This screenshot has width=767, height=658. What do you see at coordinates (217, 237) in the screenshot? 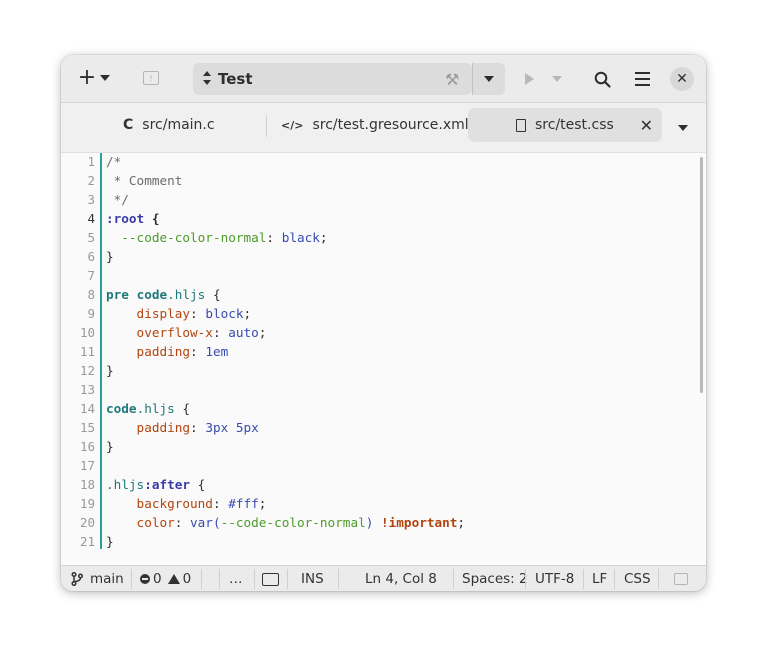
I see `code-line: --code-color-normal: black;` at bounding box center [217, 237].